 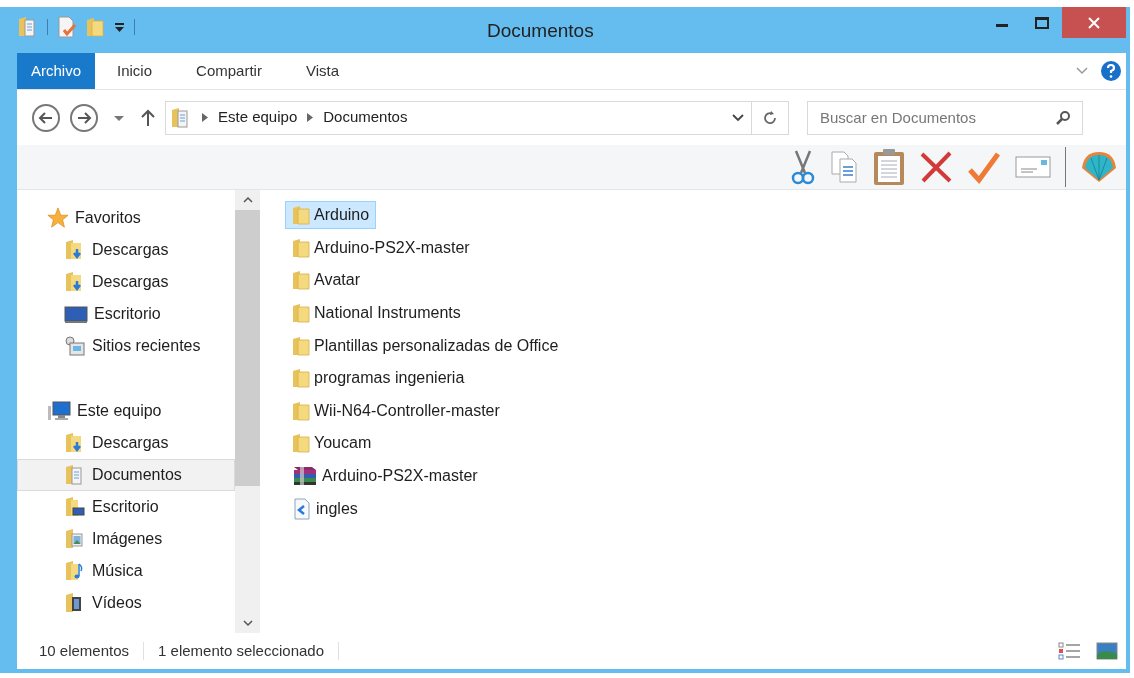 I want to click on close-icon, so click(x=1094, y=22).